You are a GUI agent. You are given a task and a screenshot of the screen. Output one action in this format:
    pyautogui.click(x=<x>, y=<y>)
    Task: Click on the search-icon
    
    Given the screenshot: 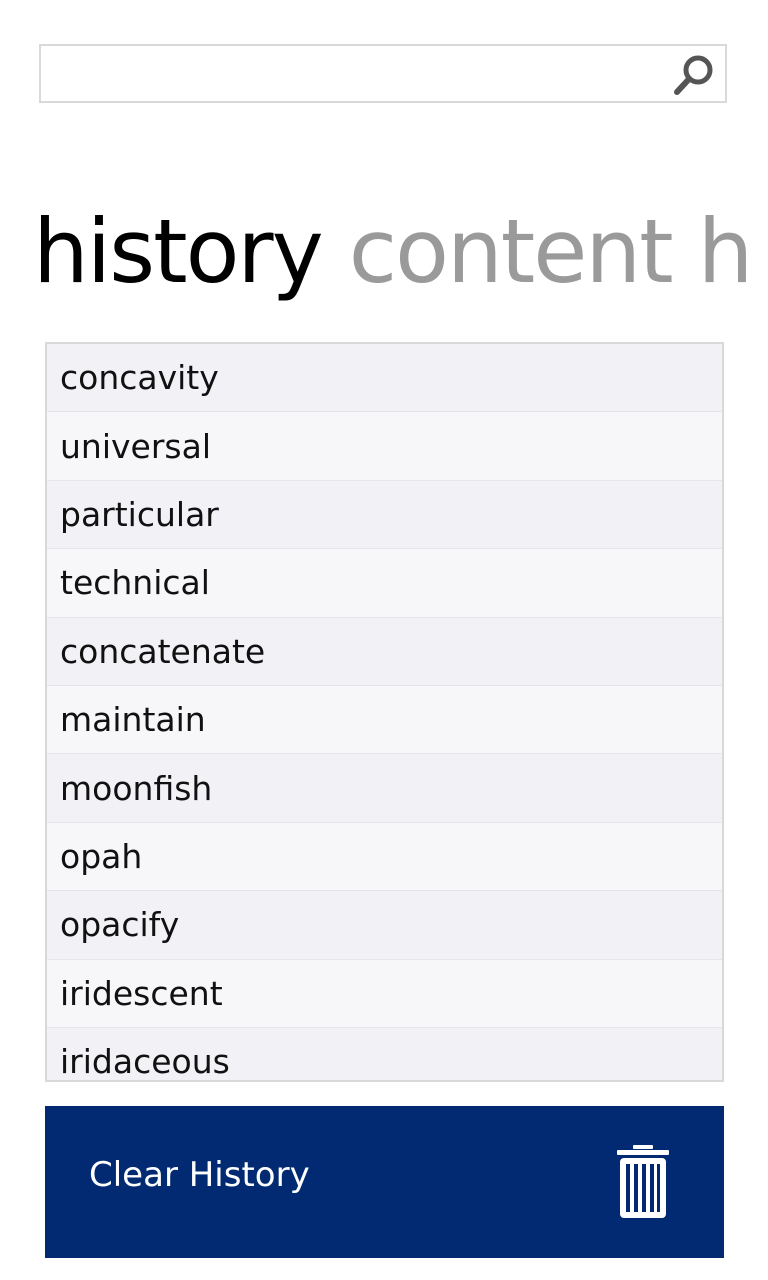 What is the action you would take?
    pyautogui.click(x=694, y=75)
    